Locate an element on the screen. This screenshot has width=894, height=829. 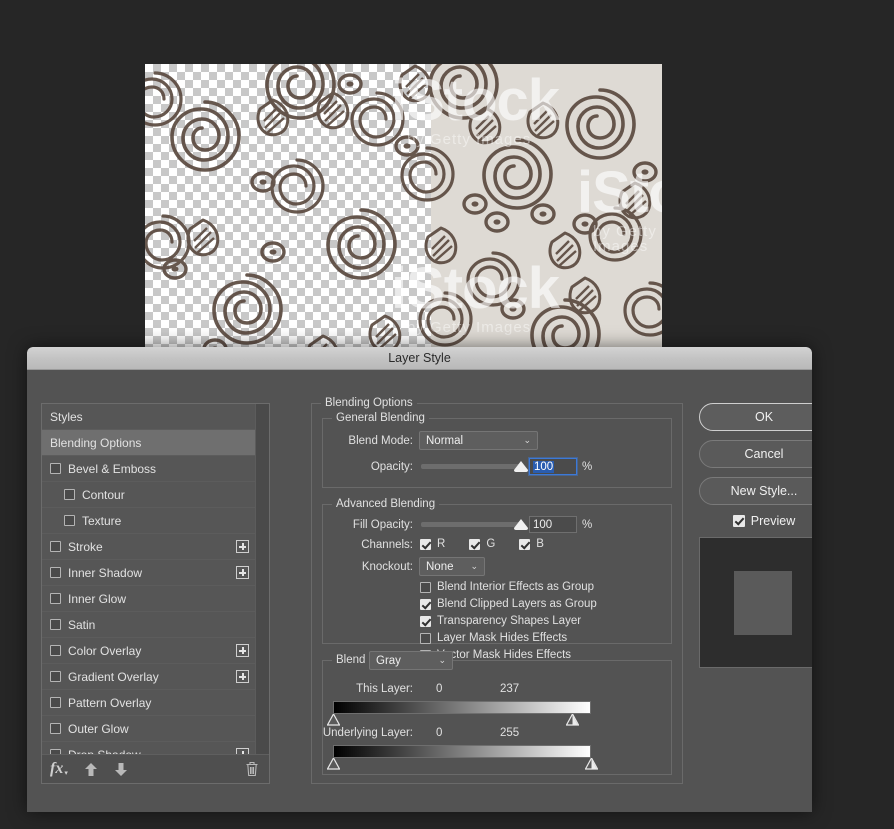
advanced-option-label: Layer Mask Hides Effects is located at coordinates (502, 638).